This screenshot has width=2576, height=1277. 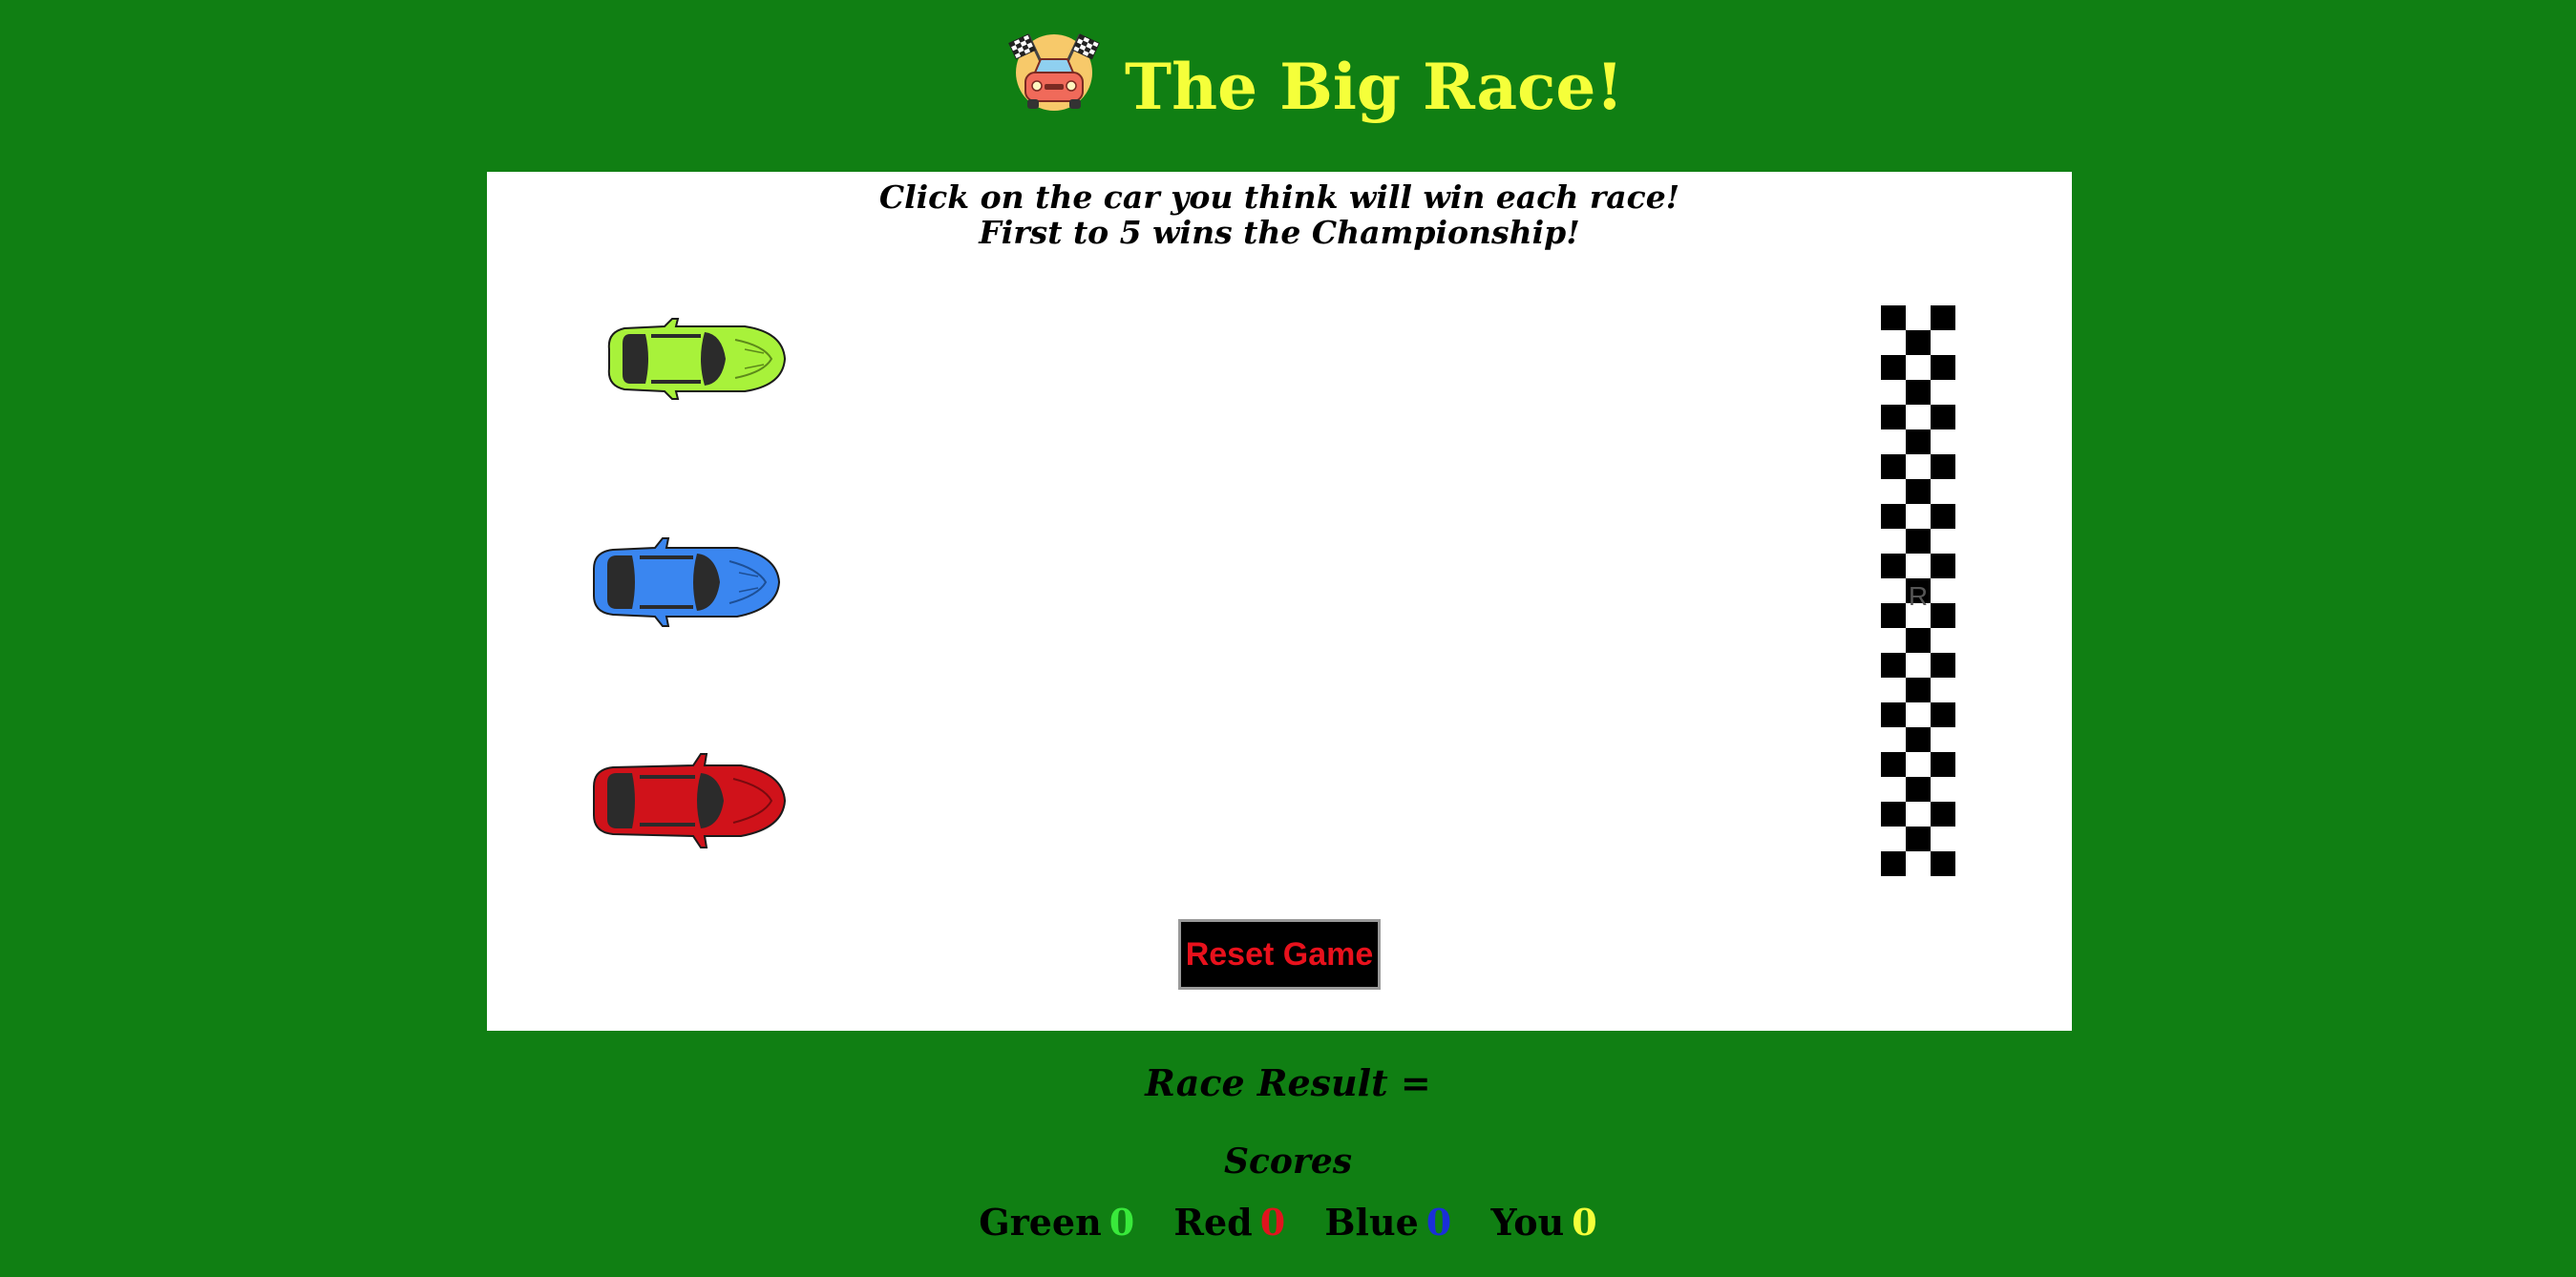 What do you see at coordinates (1371, 1222) in the screenshot?
I see `score-blue-label: Blue` at bounding box center [1371, 1222].